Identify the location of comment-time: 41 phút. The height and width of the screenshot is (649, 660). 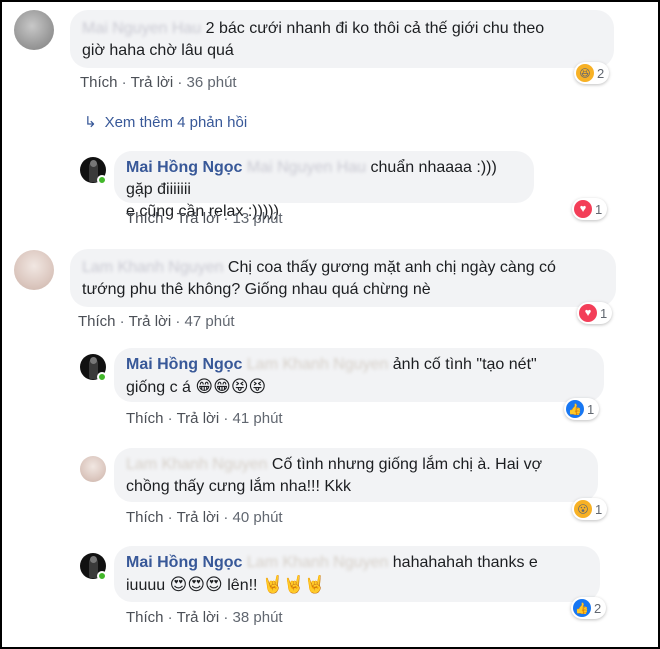
(258, 418).